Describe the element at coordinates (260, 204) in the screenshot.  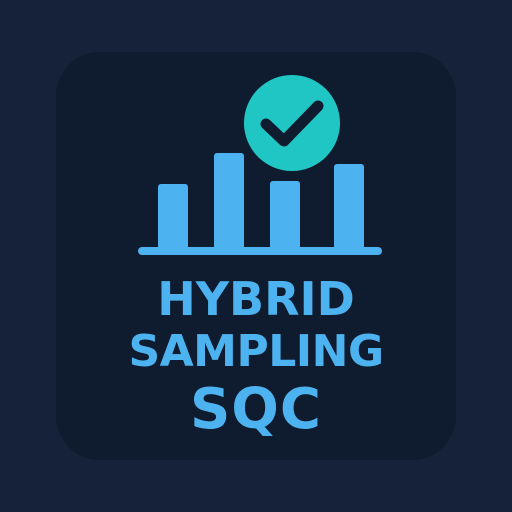
I see `bar-chart-icon` at that location.